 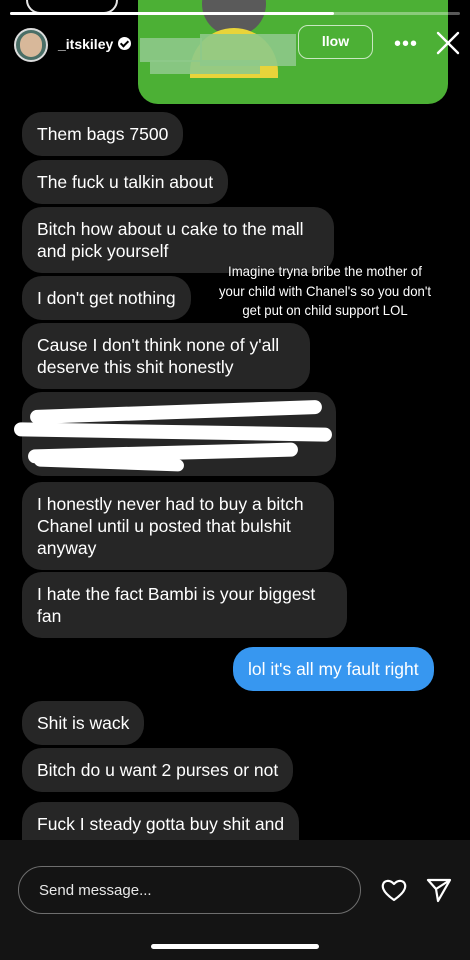 What do you see at coordinates (439, 890) in the screenshot?
I see `send-icon` at bounding box center [439, 890].